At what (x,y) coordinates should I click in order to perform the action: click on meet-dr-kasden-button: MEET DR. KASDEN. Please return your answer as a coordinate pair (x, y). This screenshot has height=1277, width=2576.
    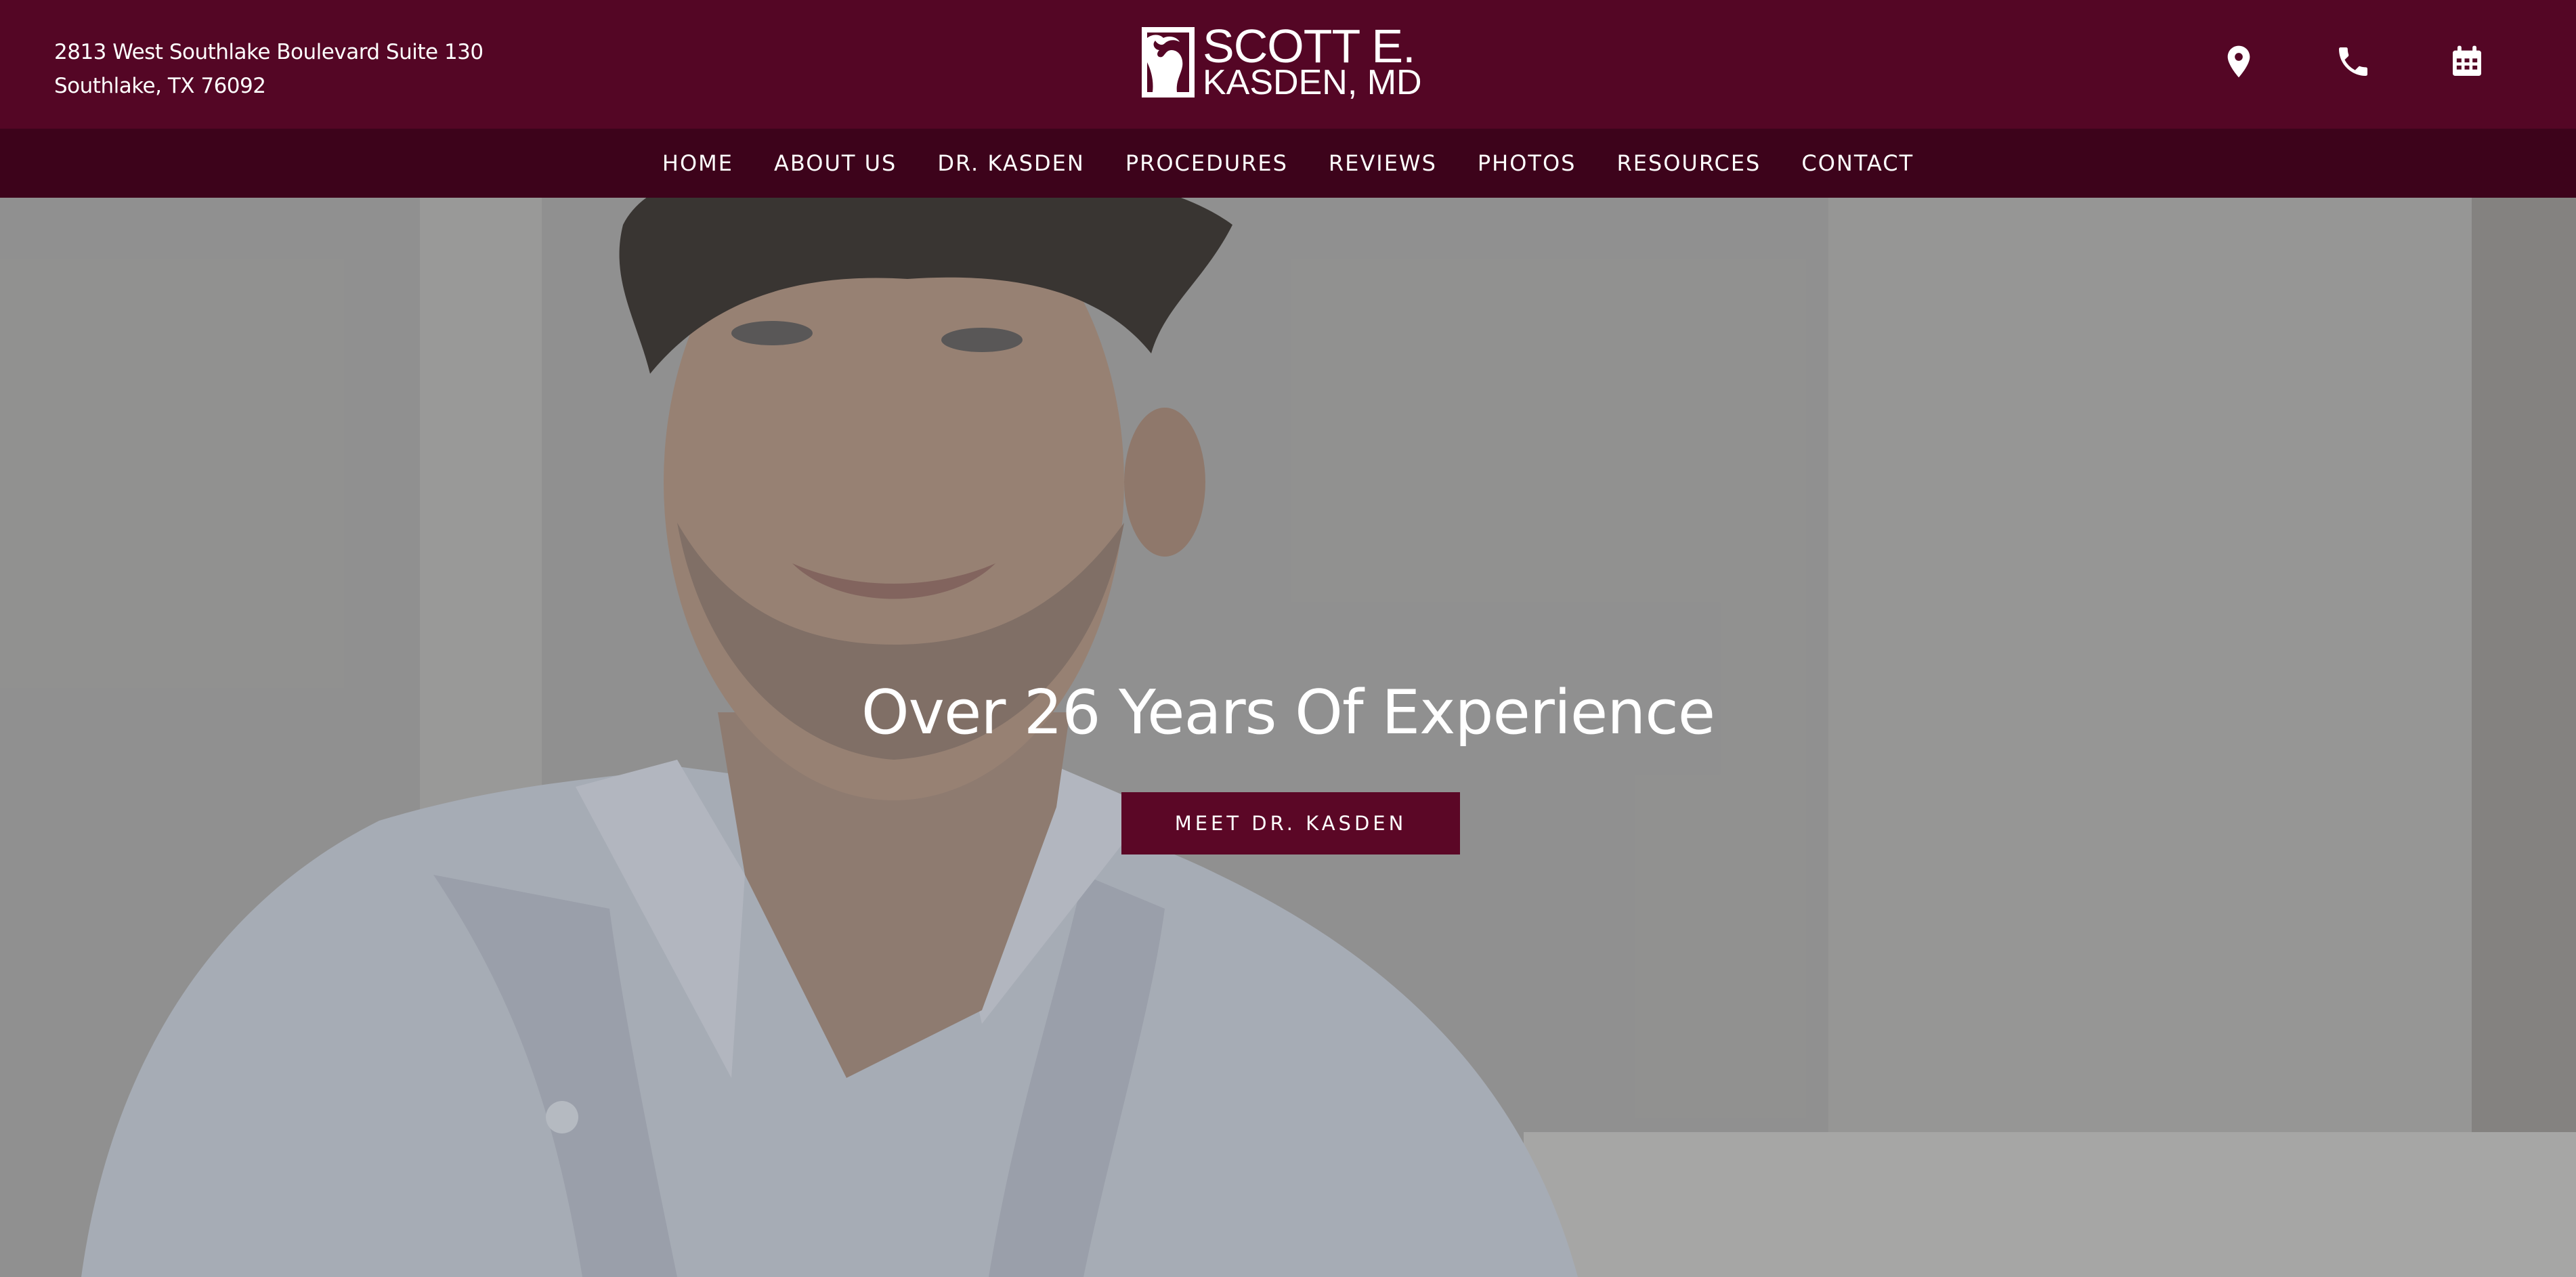
    Looking at the image, I should click on (1290, 823).